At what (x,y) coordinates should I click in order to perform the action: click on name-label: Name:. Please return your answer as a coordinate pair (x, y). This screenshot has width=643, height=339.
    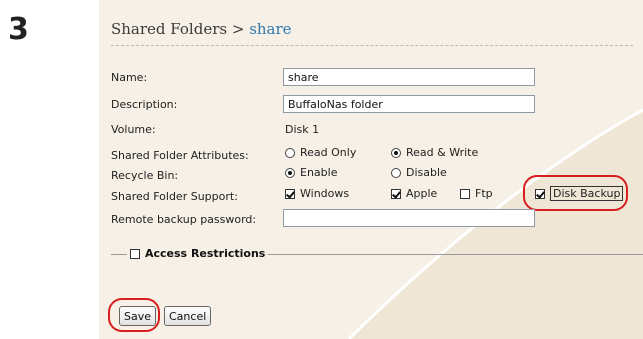
    Looking at the image, I should click on (129, 77).